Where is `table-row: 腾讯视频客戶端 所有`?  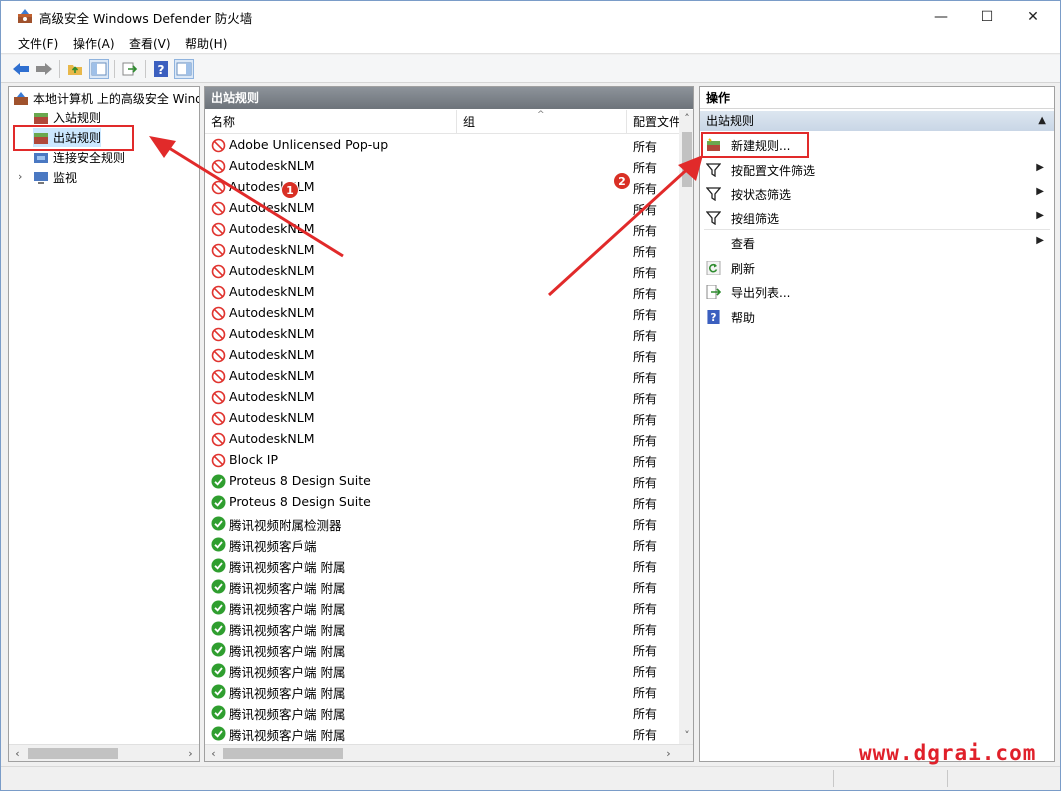 table-row: 腾讯视频客戶端 所有 is located at coordinates (442, 544).